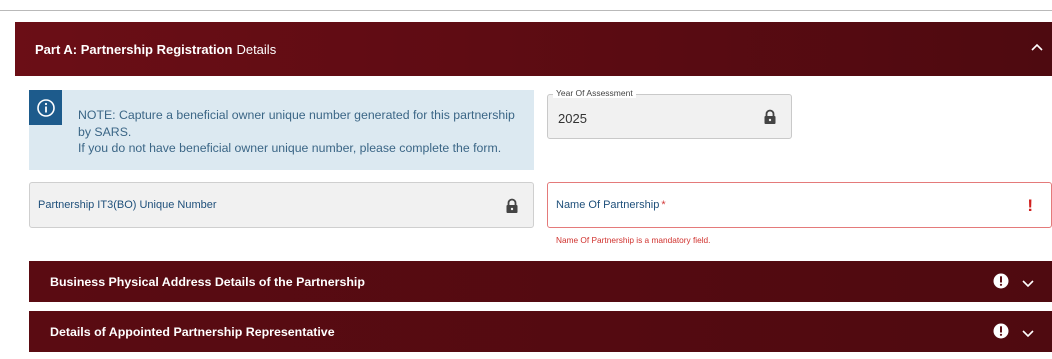 Image resolution: width=1052 pixels, height=359 pixels. Describe the element at coordinates (1037, 47) in the screenshot. I see `chevron-up-icon` at that location.